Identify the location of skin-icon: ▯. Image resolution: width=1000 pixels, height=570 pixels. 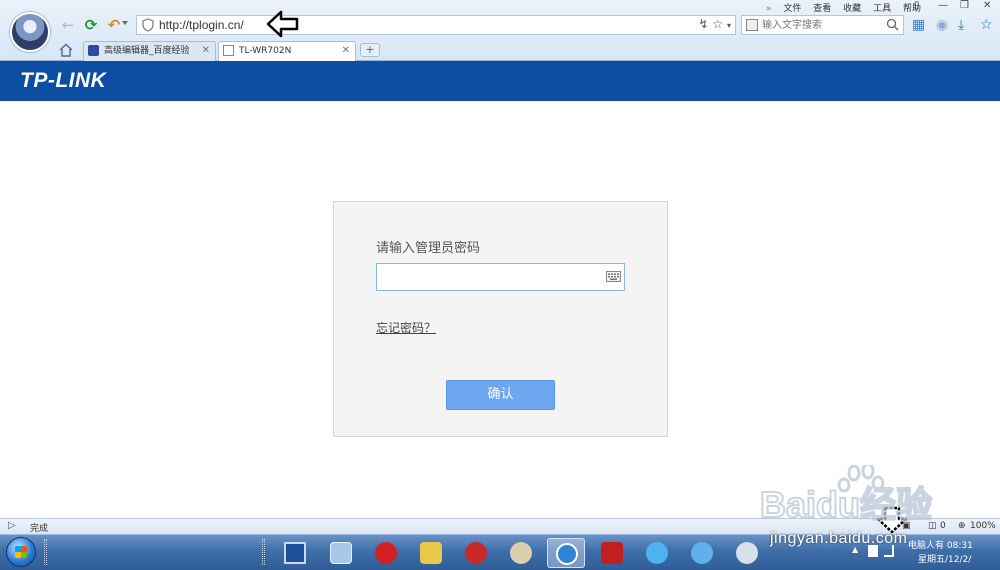
(917, 5).